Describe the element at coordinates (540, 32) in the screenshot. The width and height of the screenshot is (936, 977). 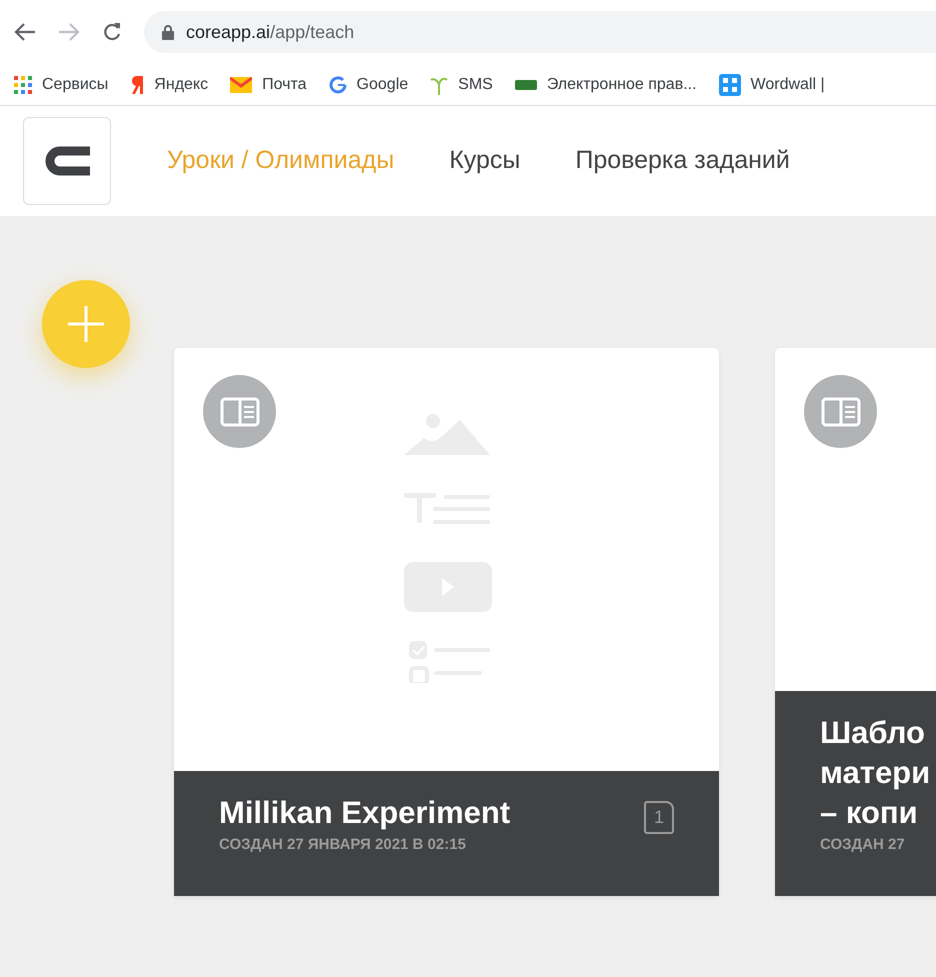
I see `address-bar: coreapp.ai/app/teach` at that location.